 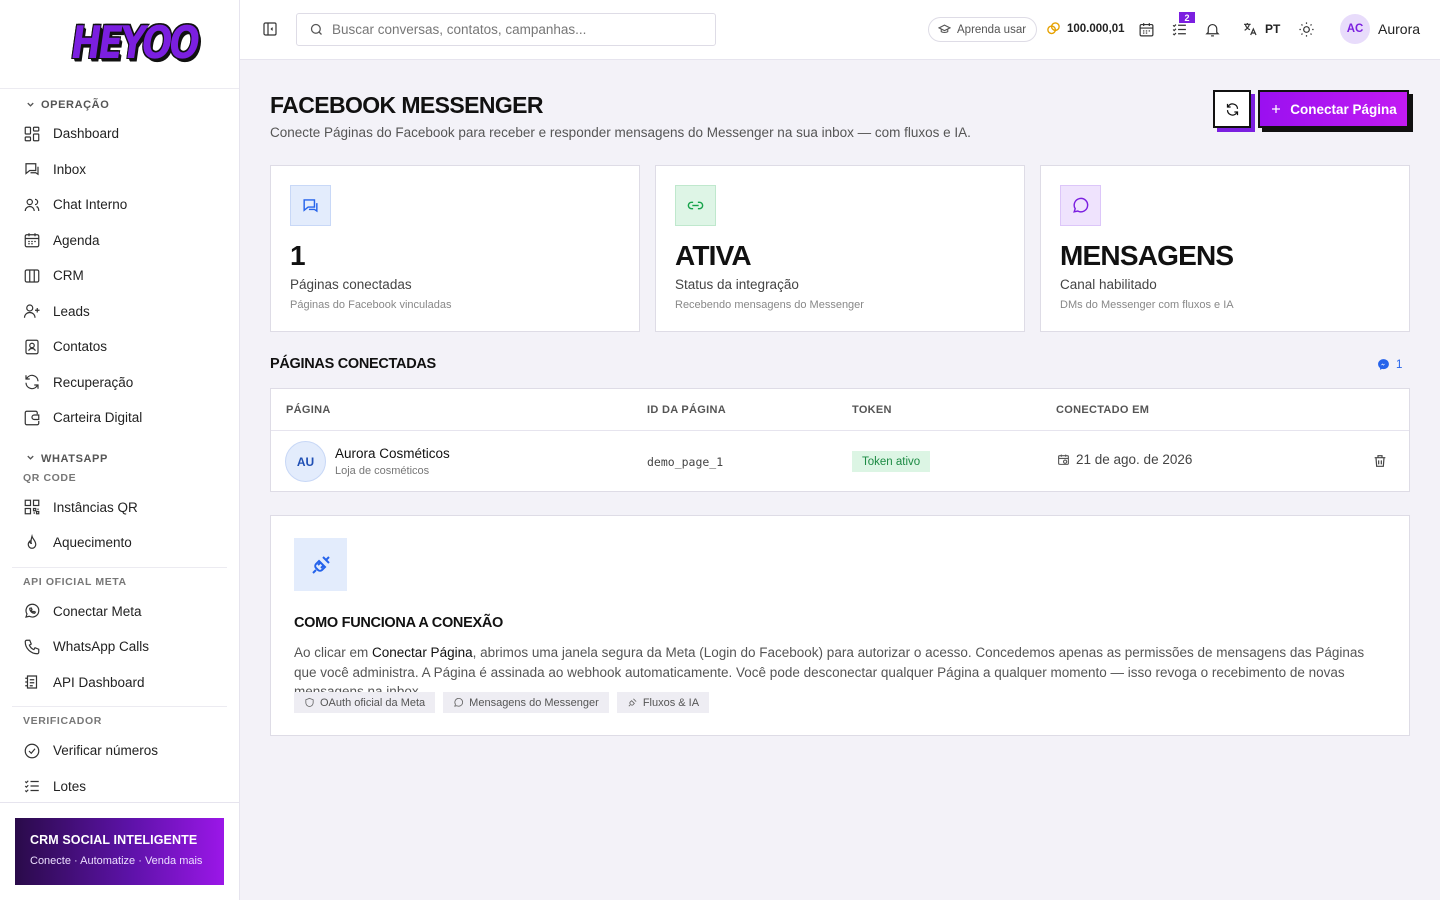 I want to click on learn-button: Aprenda usar, so click(x=983, y=29).